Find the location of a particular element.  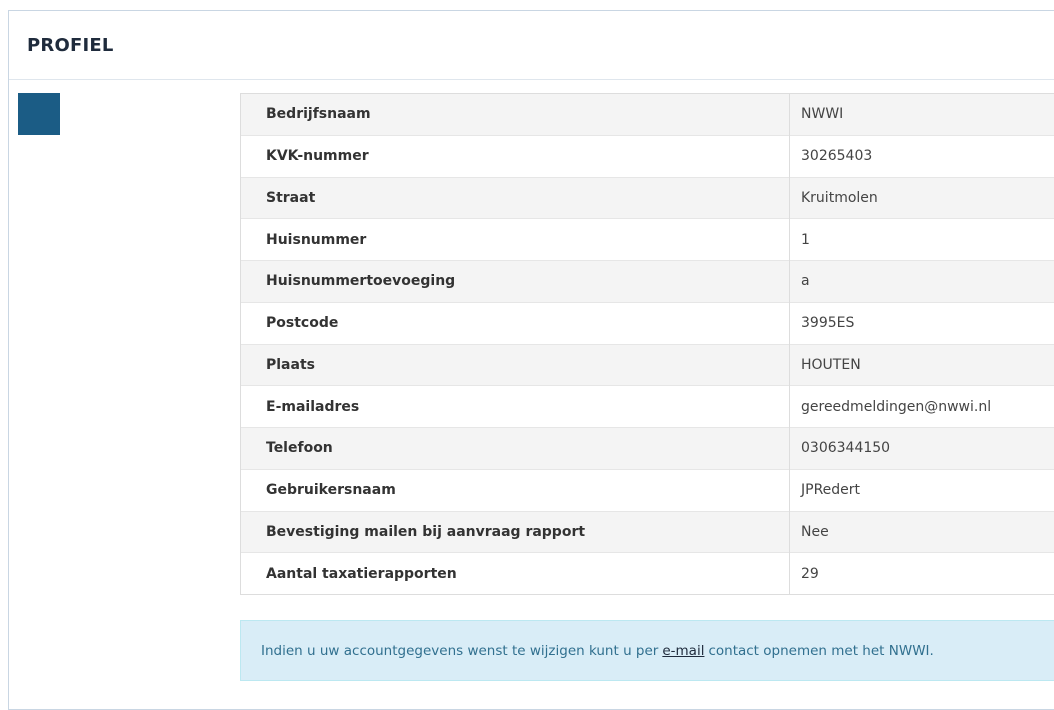

row-label: Bevestiging mailen bij aanvraag rapport is located at coordinates (515, 532).